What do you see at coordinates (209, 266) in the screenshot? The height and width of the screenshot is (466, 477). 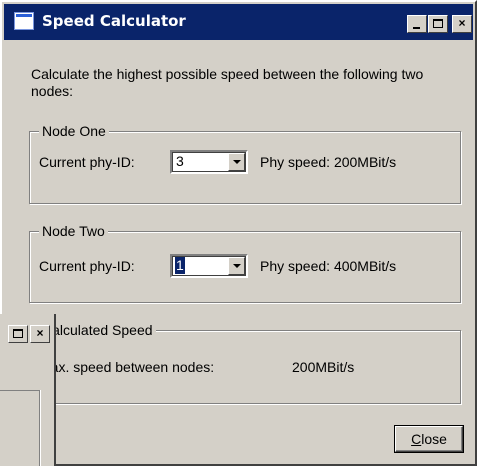 I see `node-two-phy-select: 1` at bounding box center [209, 266].